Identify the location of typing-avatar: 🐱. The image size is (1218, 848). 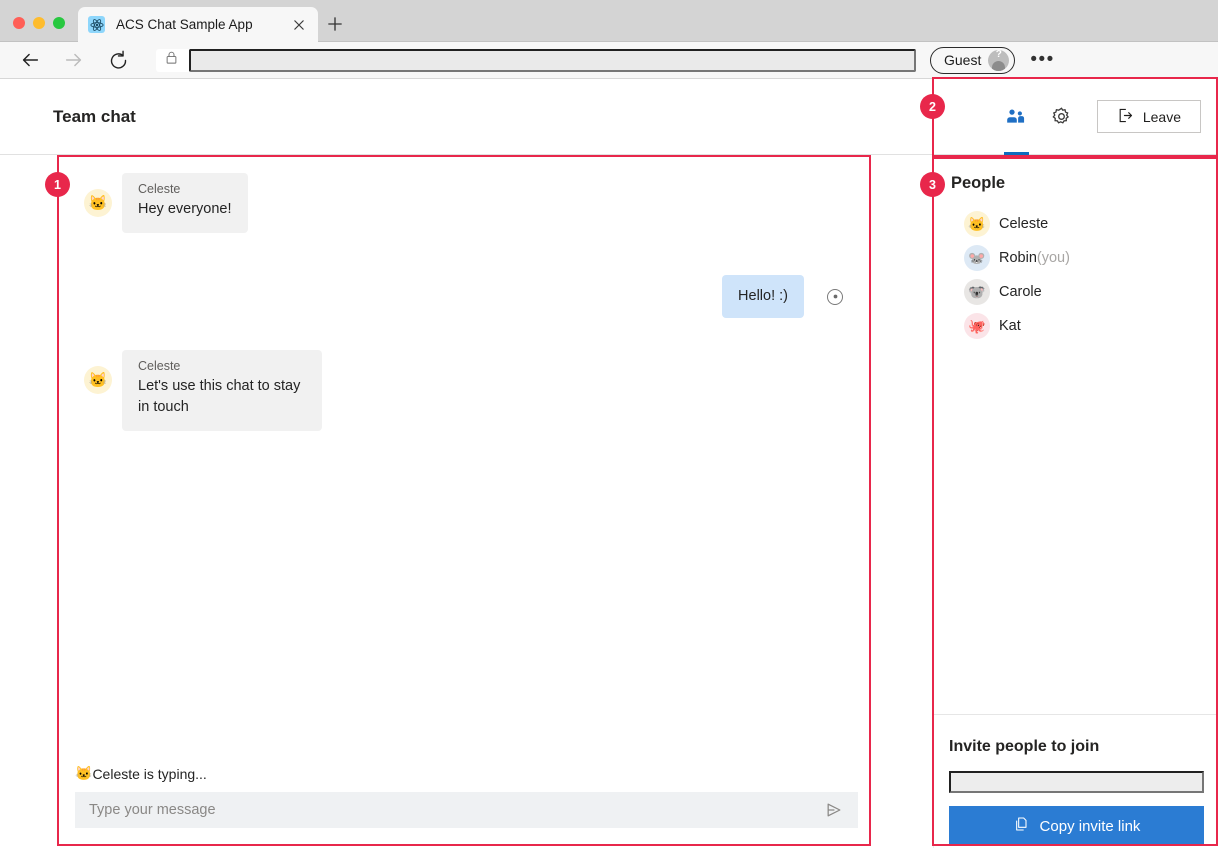
(84, 773).